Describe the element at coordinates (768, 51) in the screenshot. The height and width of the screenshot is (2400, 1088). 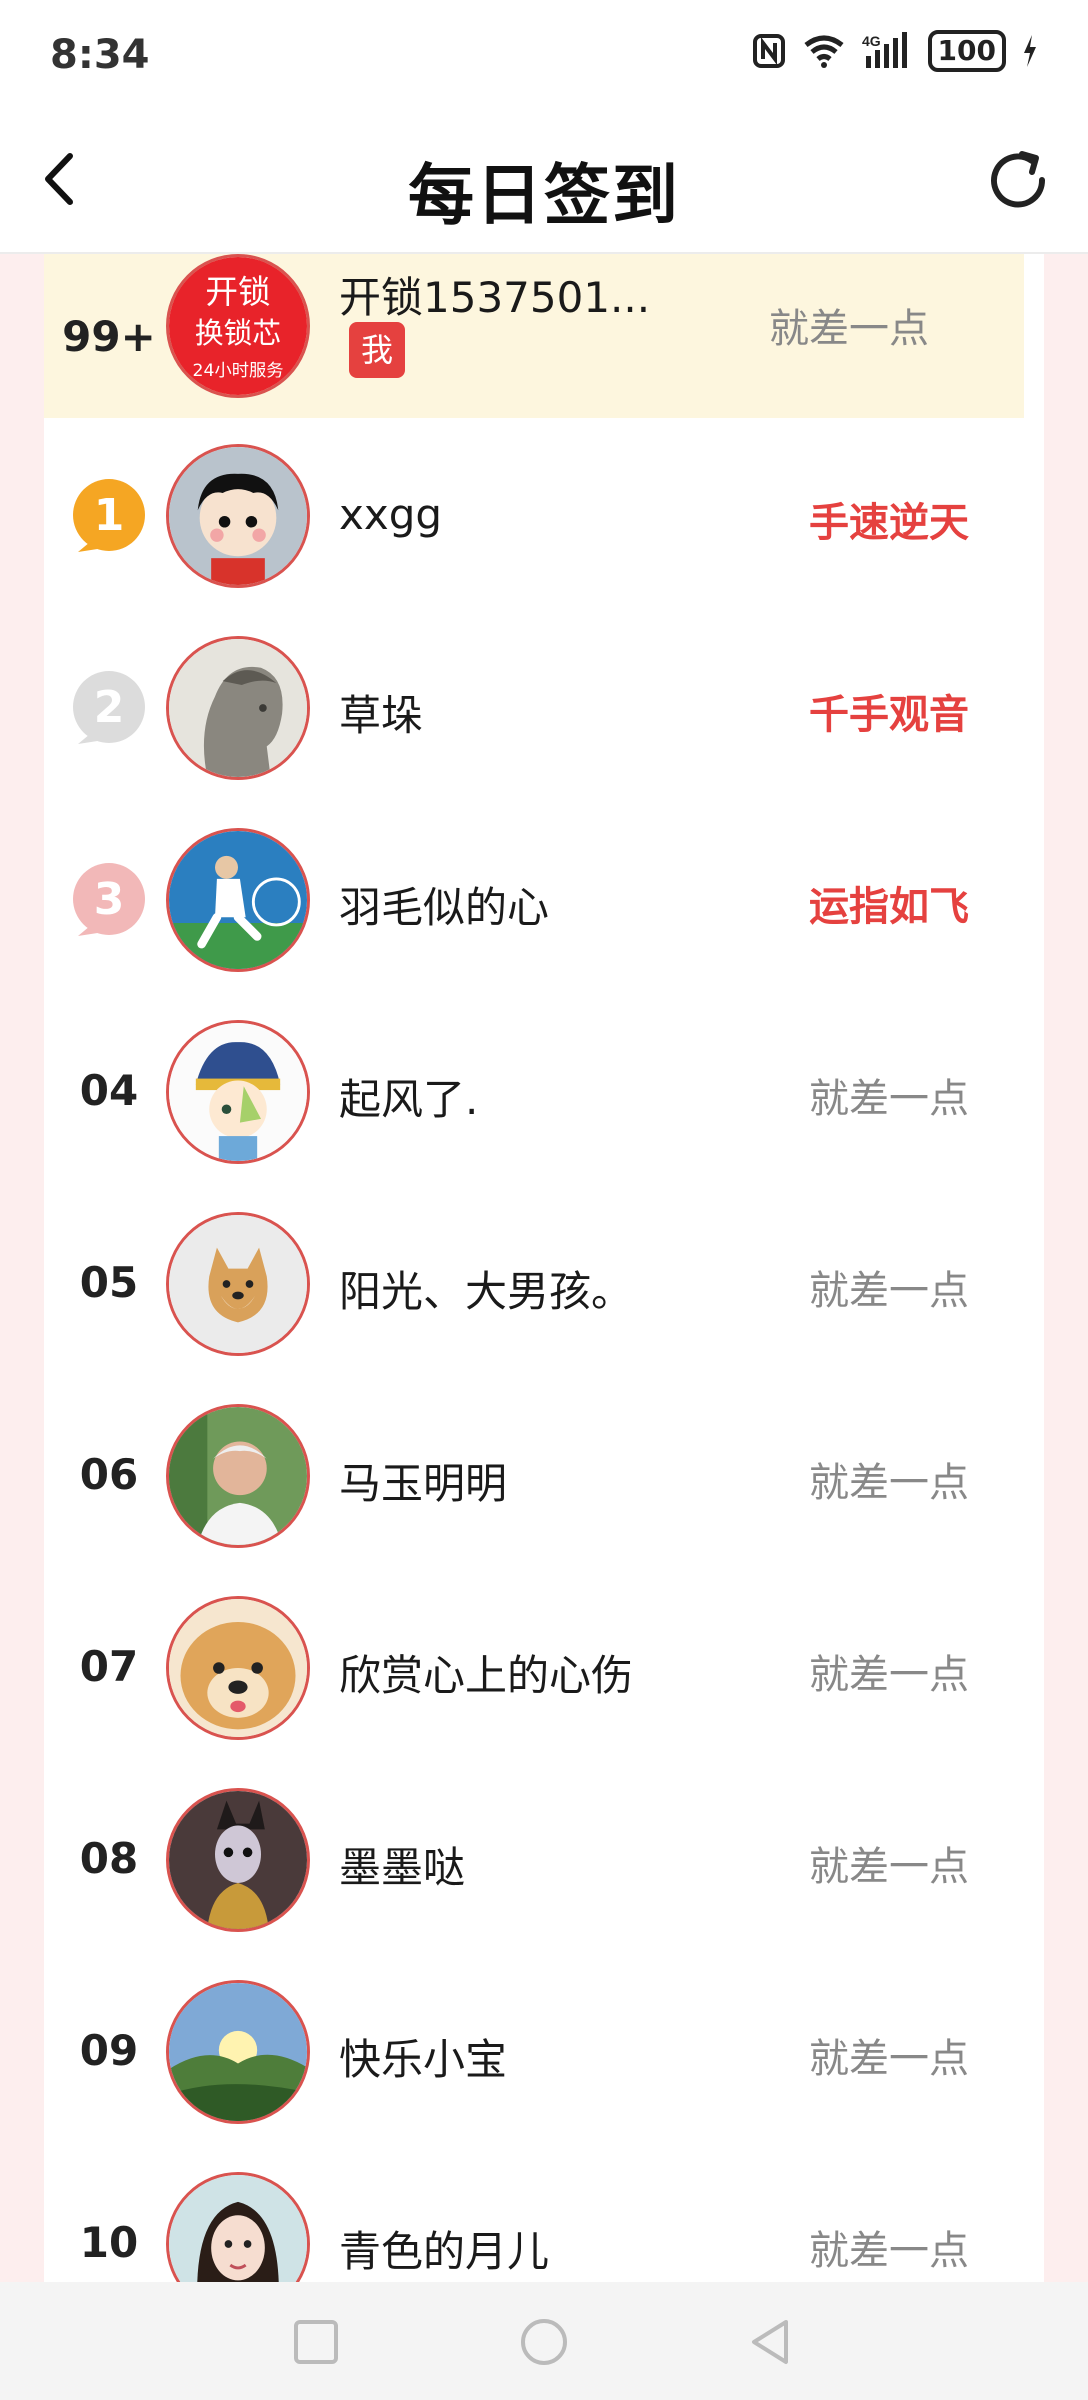
I see `nfc-icon` at that location.